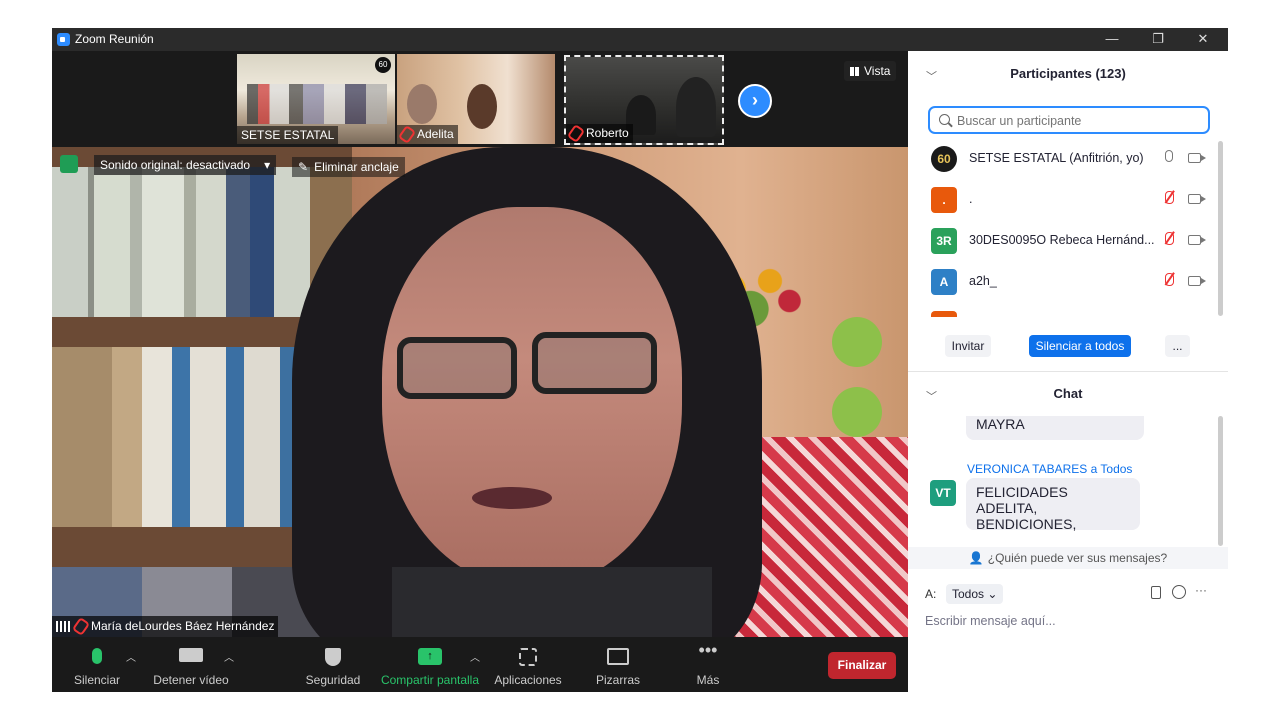 The width and height of the screenshot is (1280, 720). Describe the element at coordinates (1056, 158) in the screenshot. I see `participant-name: SETSE ESTATAL (Anfitrión, yo)` at that location.